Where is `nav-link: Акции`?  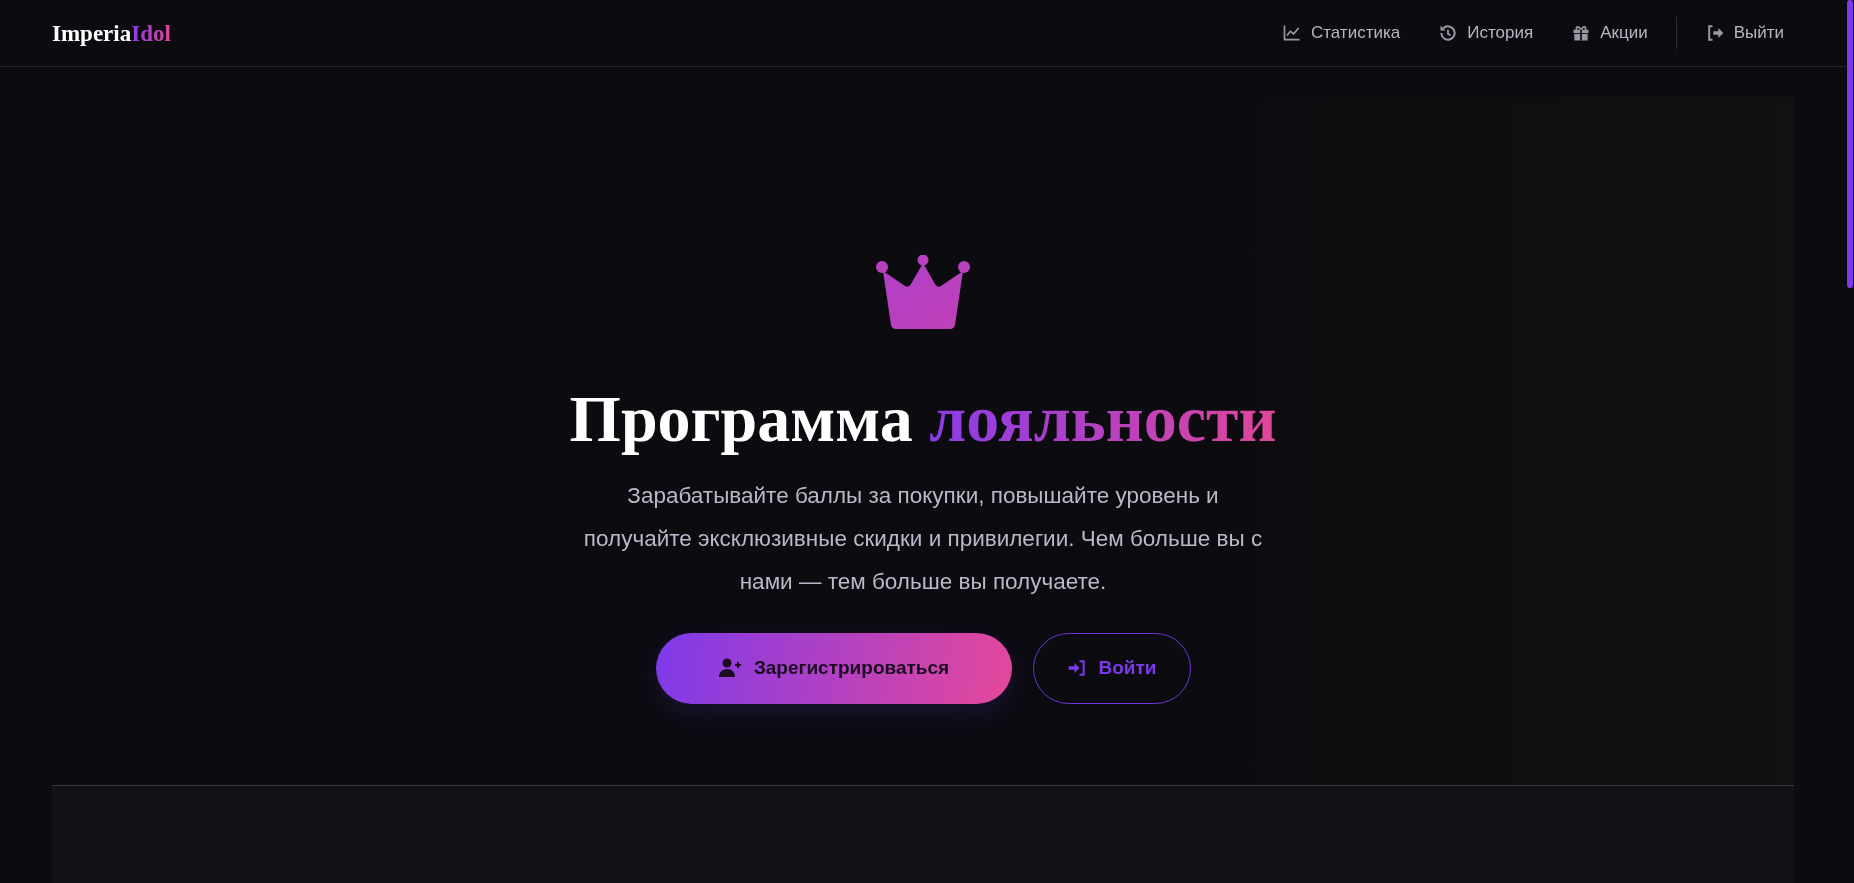 nav-link: Акции is located at coordinates (1609, 33).